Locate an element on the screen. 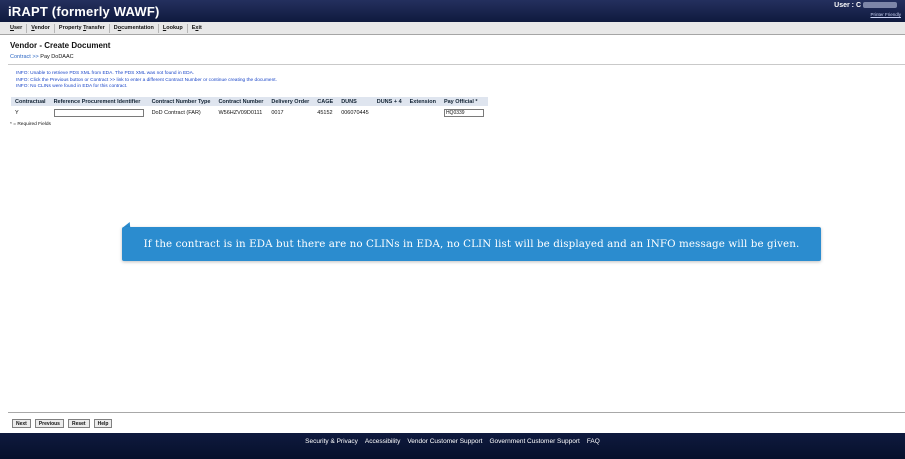 This screenshot has height=459, width=905. breadcrumb-current: Pay DoDAAC is located at coordinates (57, 57).